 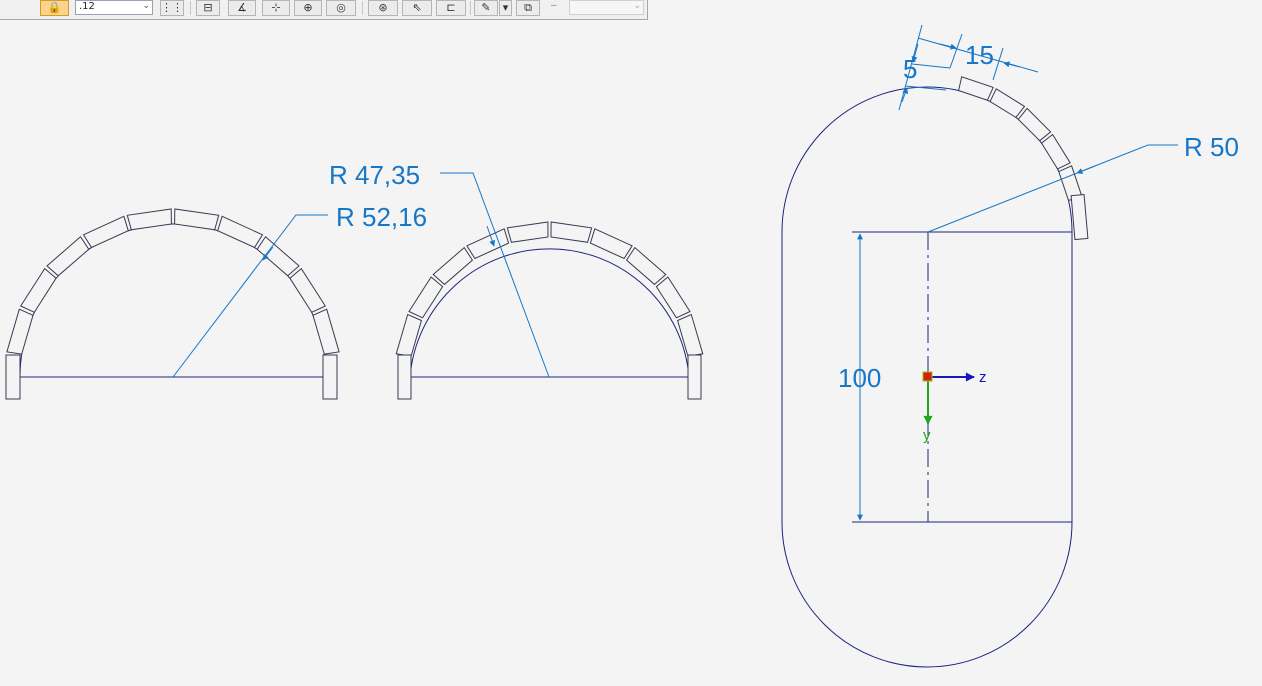 What do you see at coordinates (694, 377) in the screenshot?
I see `arch-2-right-post` at bounding box center [694, 377].